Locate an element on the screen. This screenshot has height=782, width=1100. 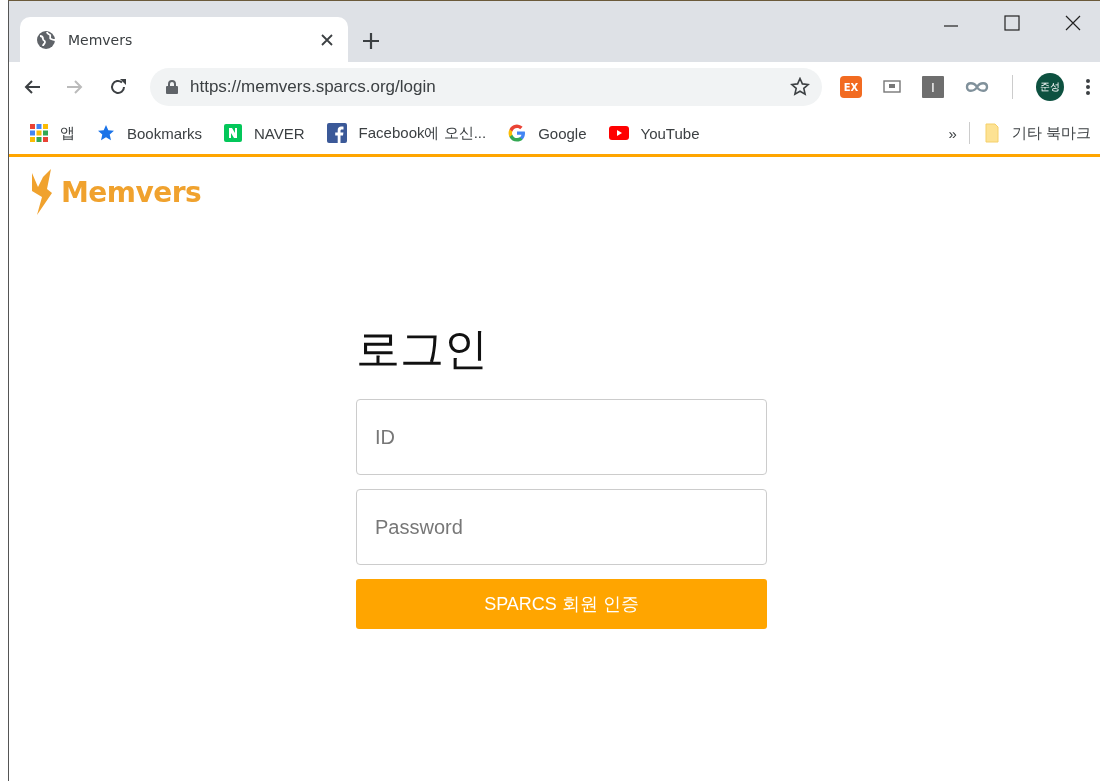
url-text: https://memvers.sparcs.org/login is located at coordinates (313, 87).